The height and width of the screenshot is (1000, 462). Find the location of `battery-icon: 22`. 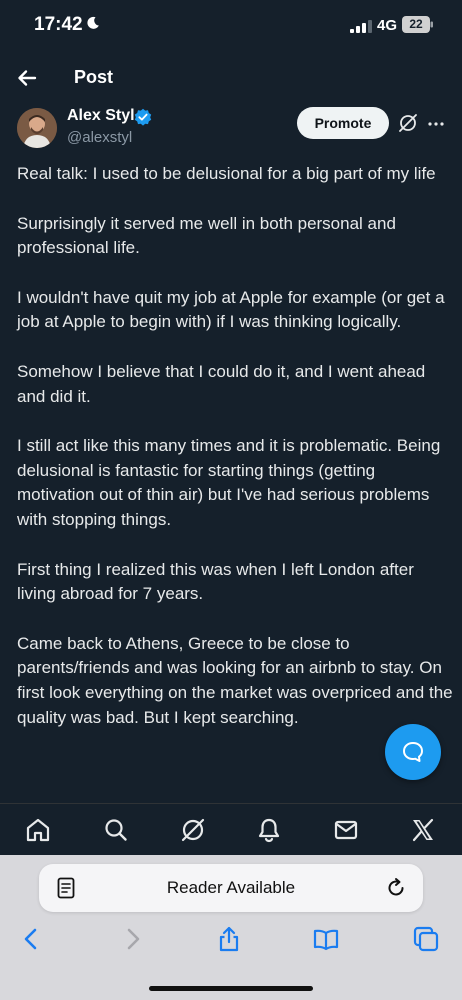

battery-icon: 22 is located at coordinates (417, 24).